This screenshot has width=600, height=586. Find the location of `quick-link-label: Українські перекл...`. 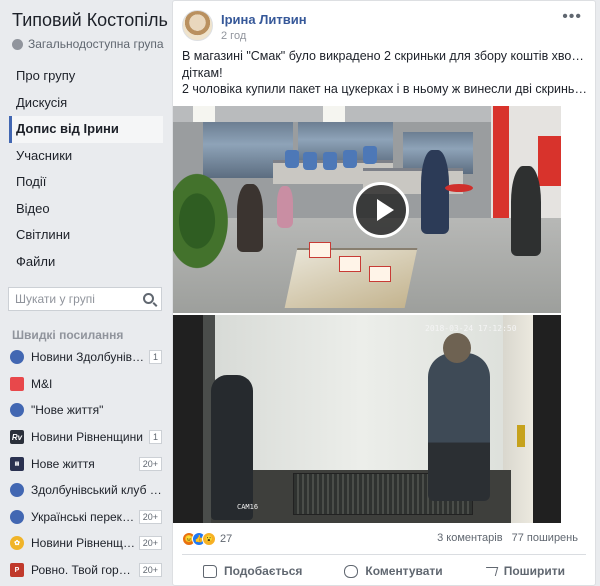

quick-link-label: Українські перекл... is located at coordinates (83, 516).